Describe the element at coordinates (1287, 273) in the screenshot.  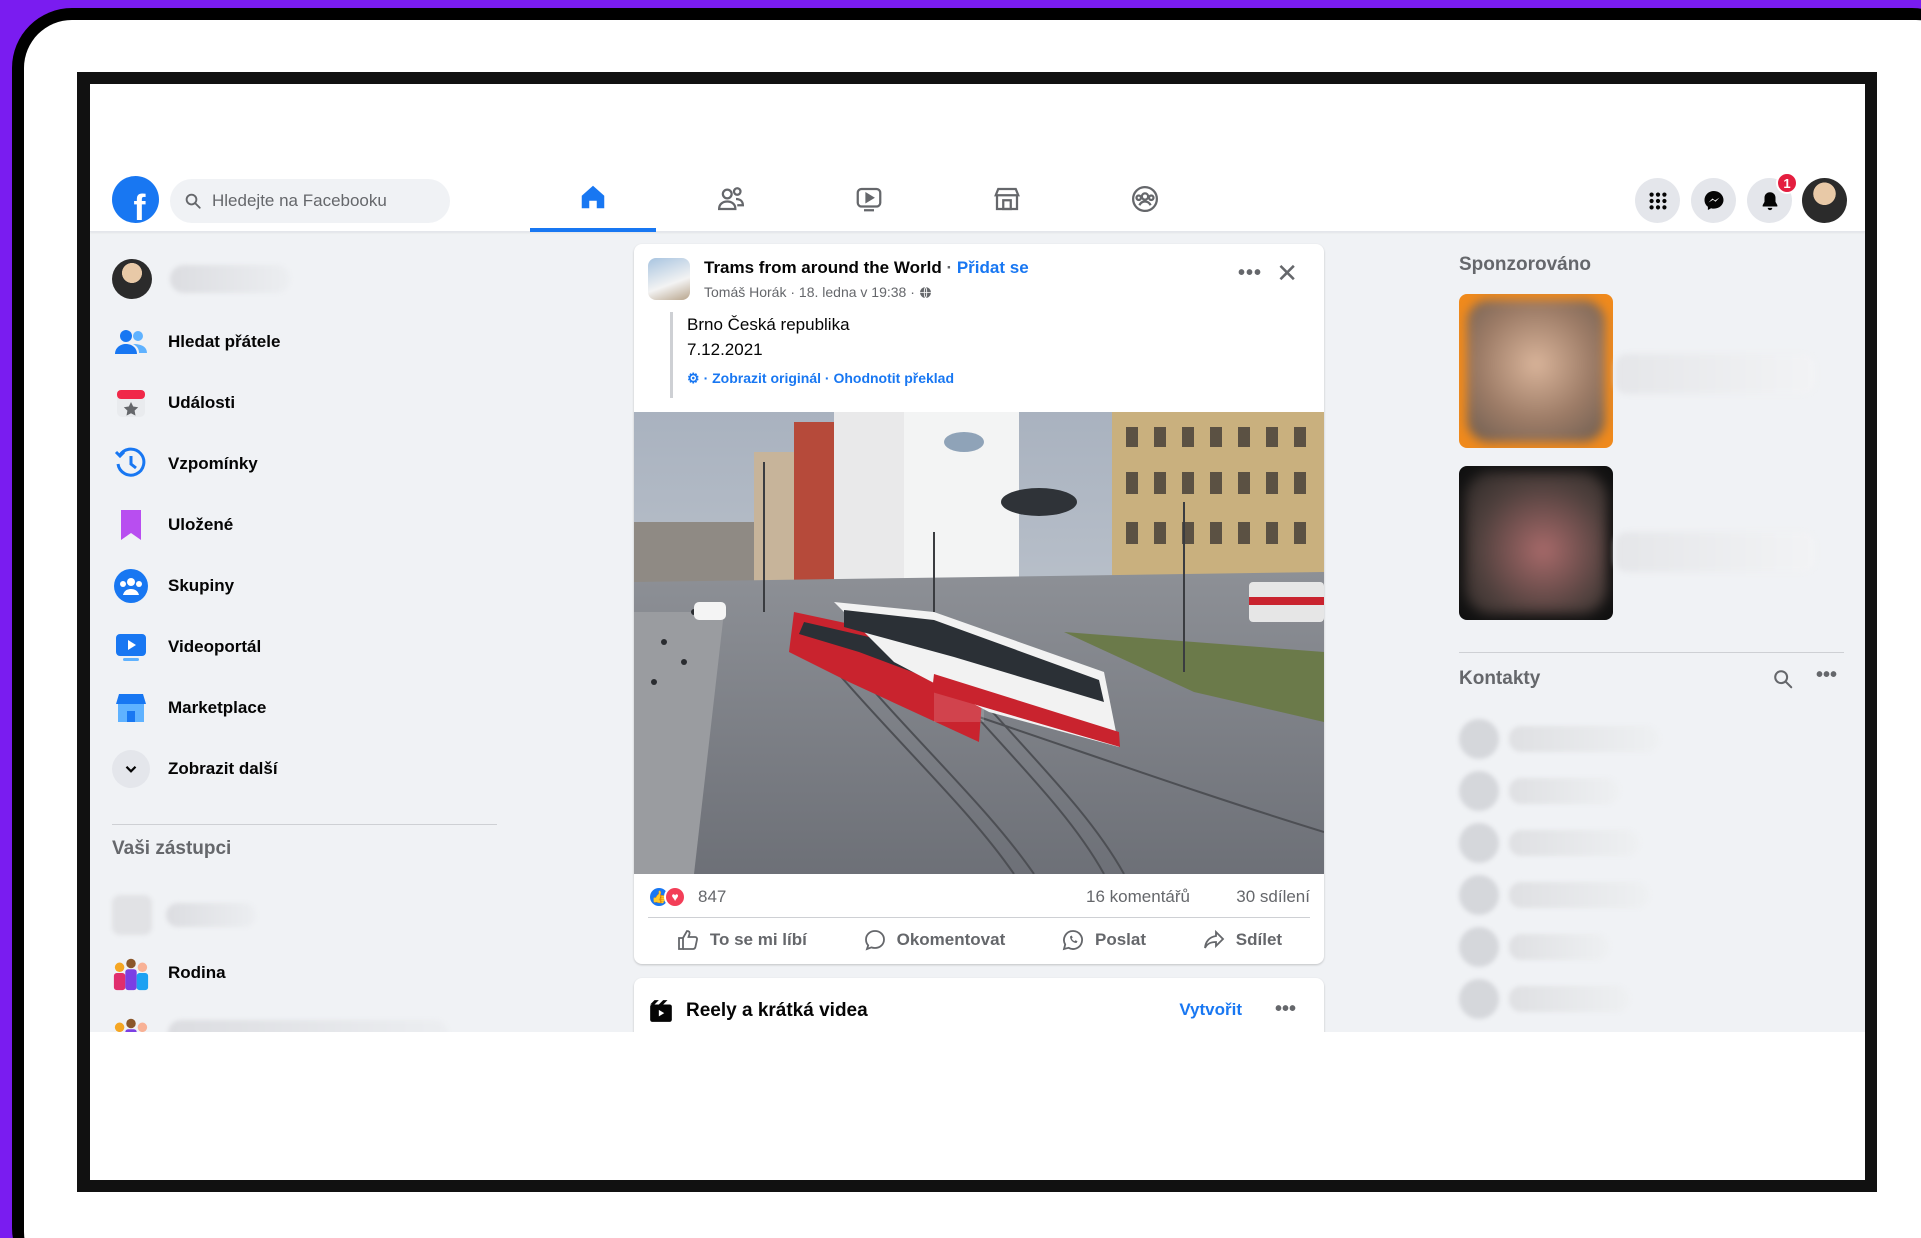
I see `close-icon: ✕` at that location.